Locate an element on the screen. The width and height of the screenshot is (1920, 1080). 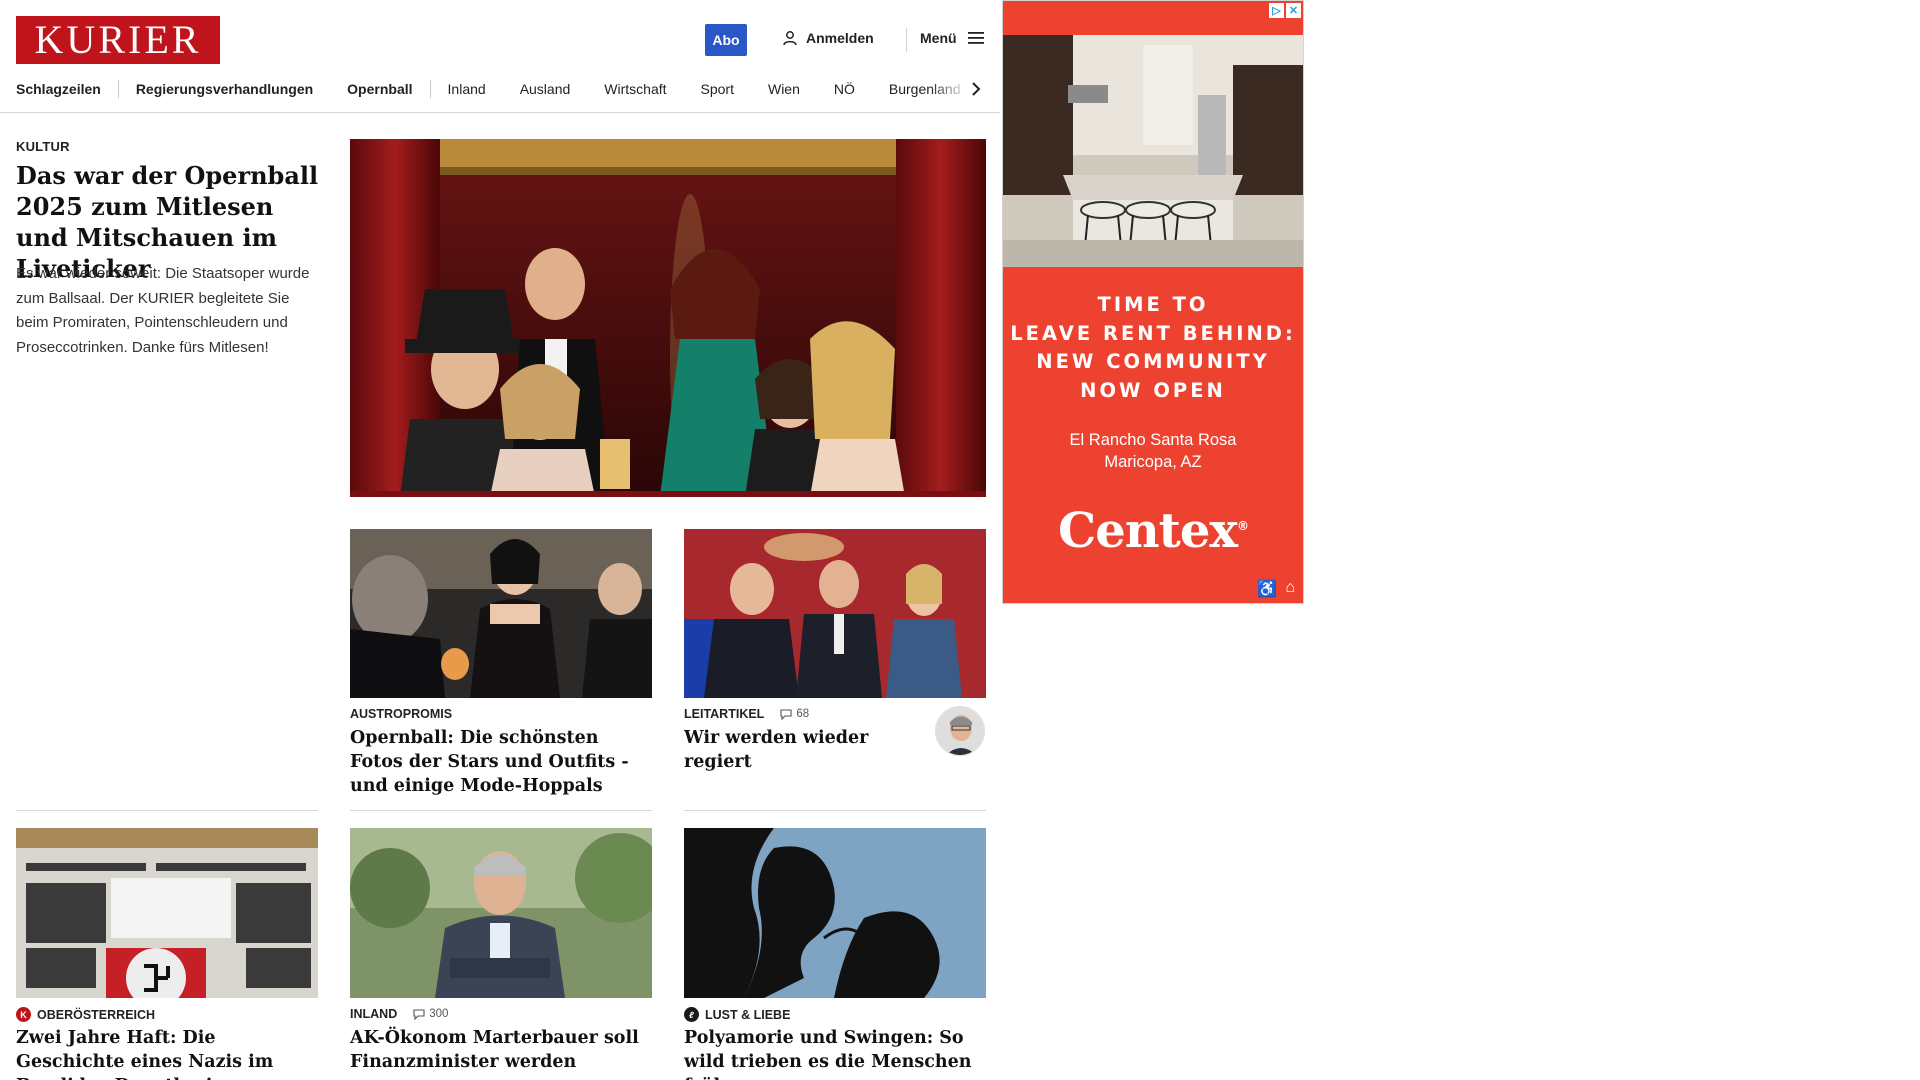
registered-mark: ® is located at coordinates (1242, 526).